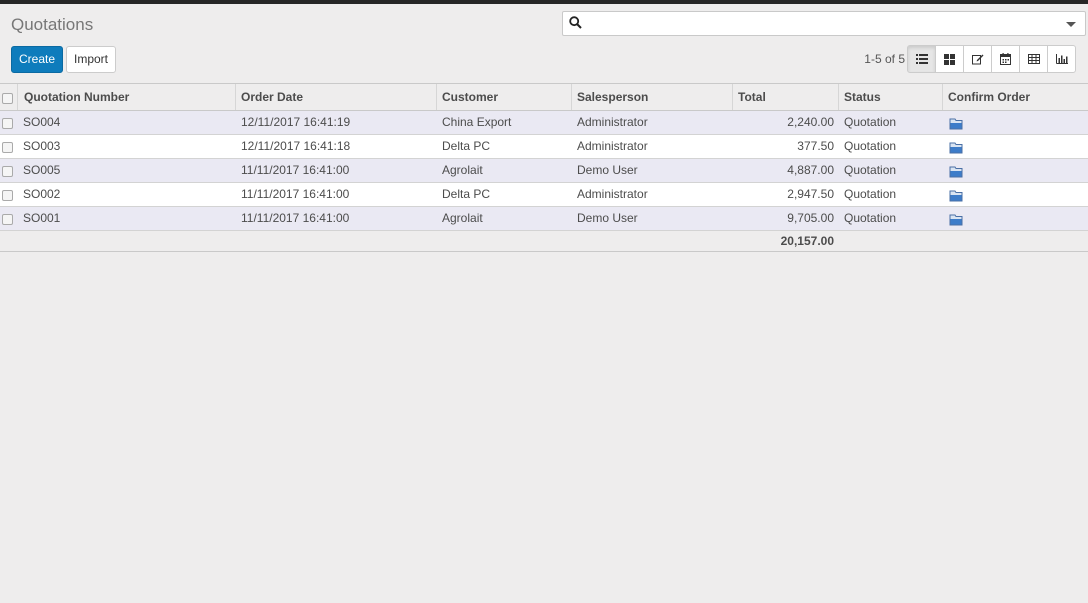  Describe the element at coordinates (575, 24) in the screenshot. I see `search-icon` at that location.